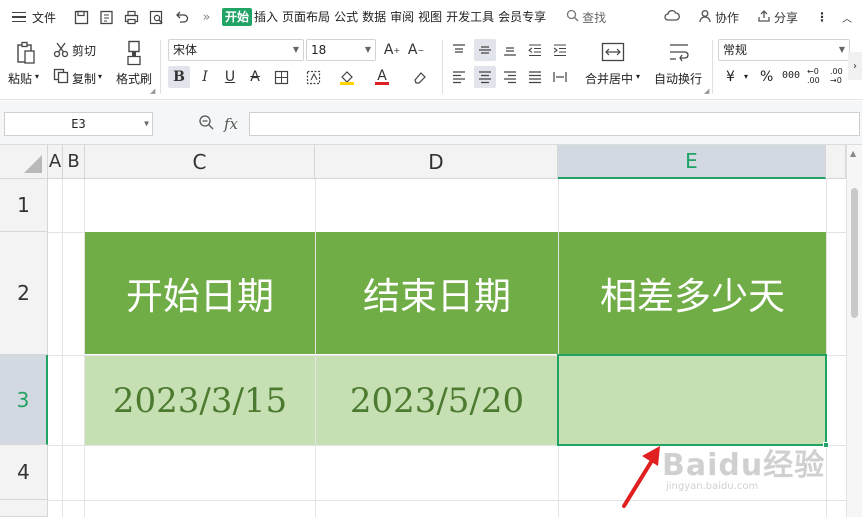  Describe the element at coordinates (485, 77) in the screenshot. I see `align-center-icon` at that location.